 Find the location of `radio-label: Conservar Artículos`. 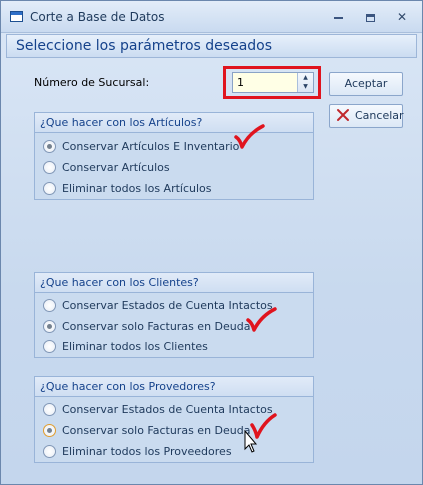

radio-label: Conservar Artículos is located at coordinates (116, 167).